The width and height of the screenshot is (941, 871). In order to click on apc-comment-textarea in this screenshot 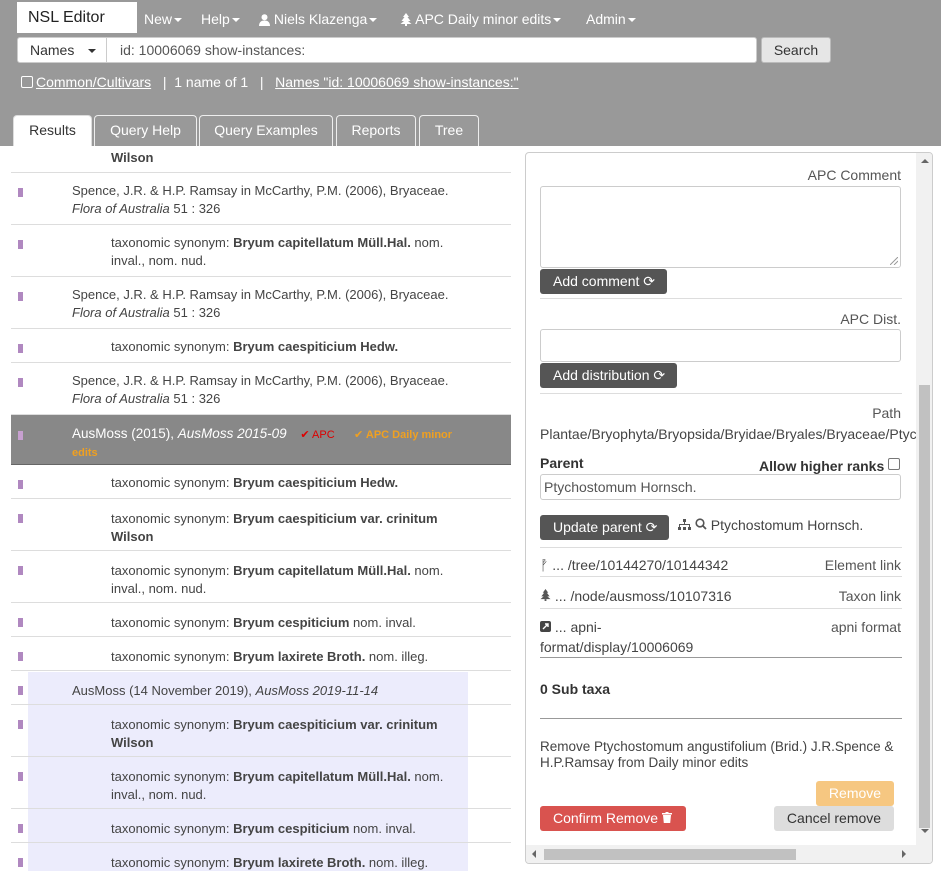, I will do `click(720, 227)`.